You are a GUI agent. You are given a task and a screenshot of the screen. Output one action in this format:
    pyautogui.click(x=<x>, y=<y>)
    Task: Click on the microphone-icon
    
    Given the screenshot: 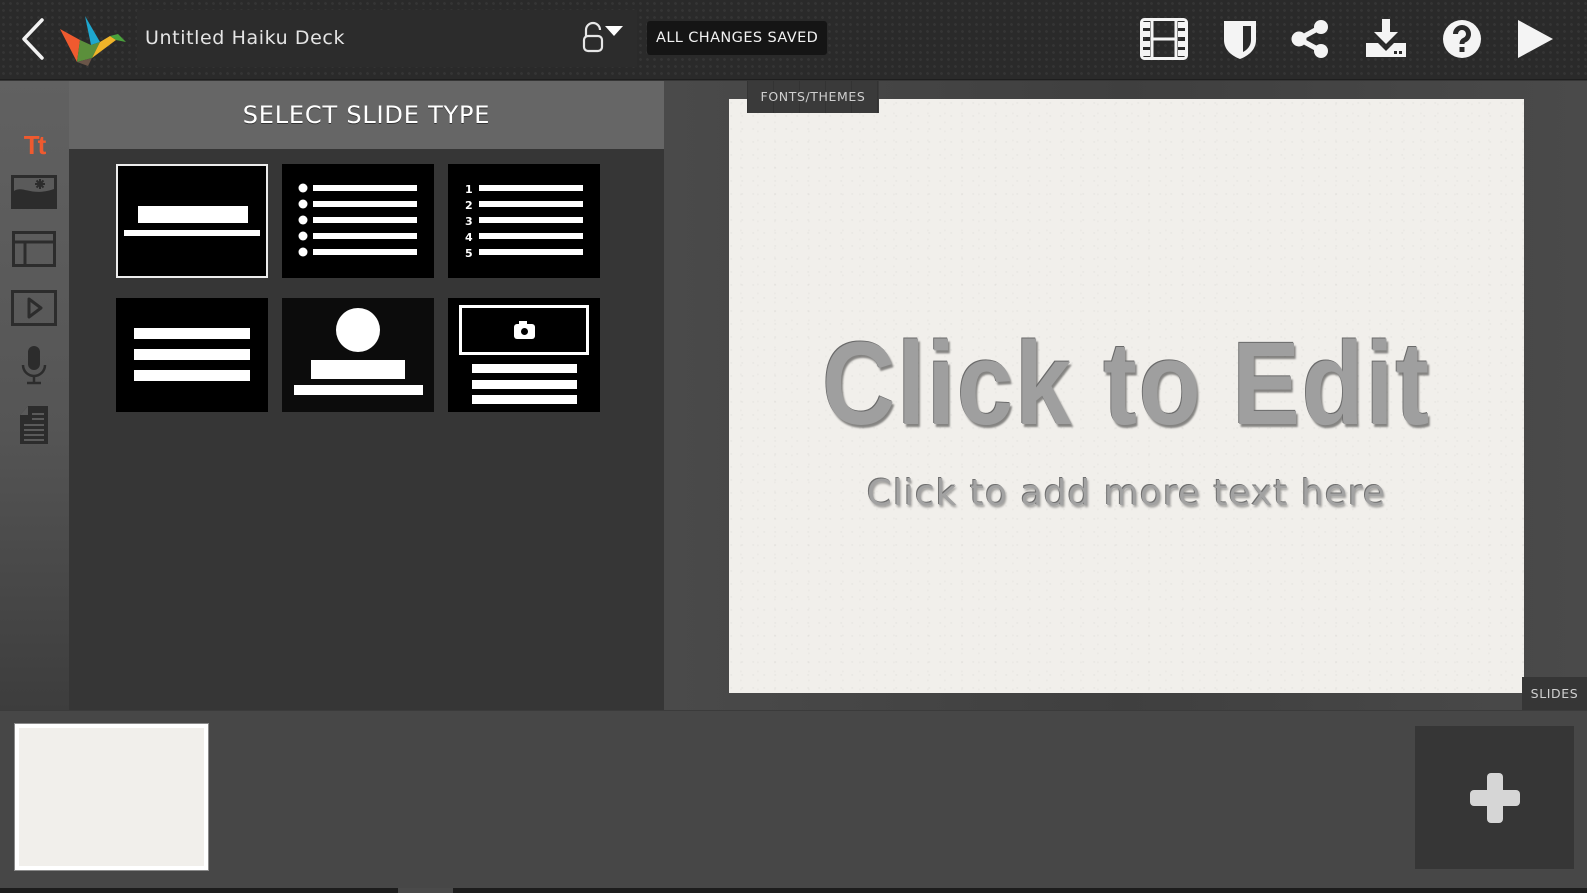 What is the action you would take?
    pyautogui.click(x=34, y=365)
    